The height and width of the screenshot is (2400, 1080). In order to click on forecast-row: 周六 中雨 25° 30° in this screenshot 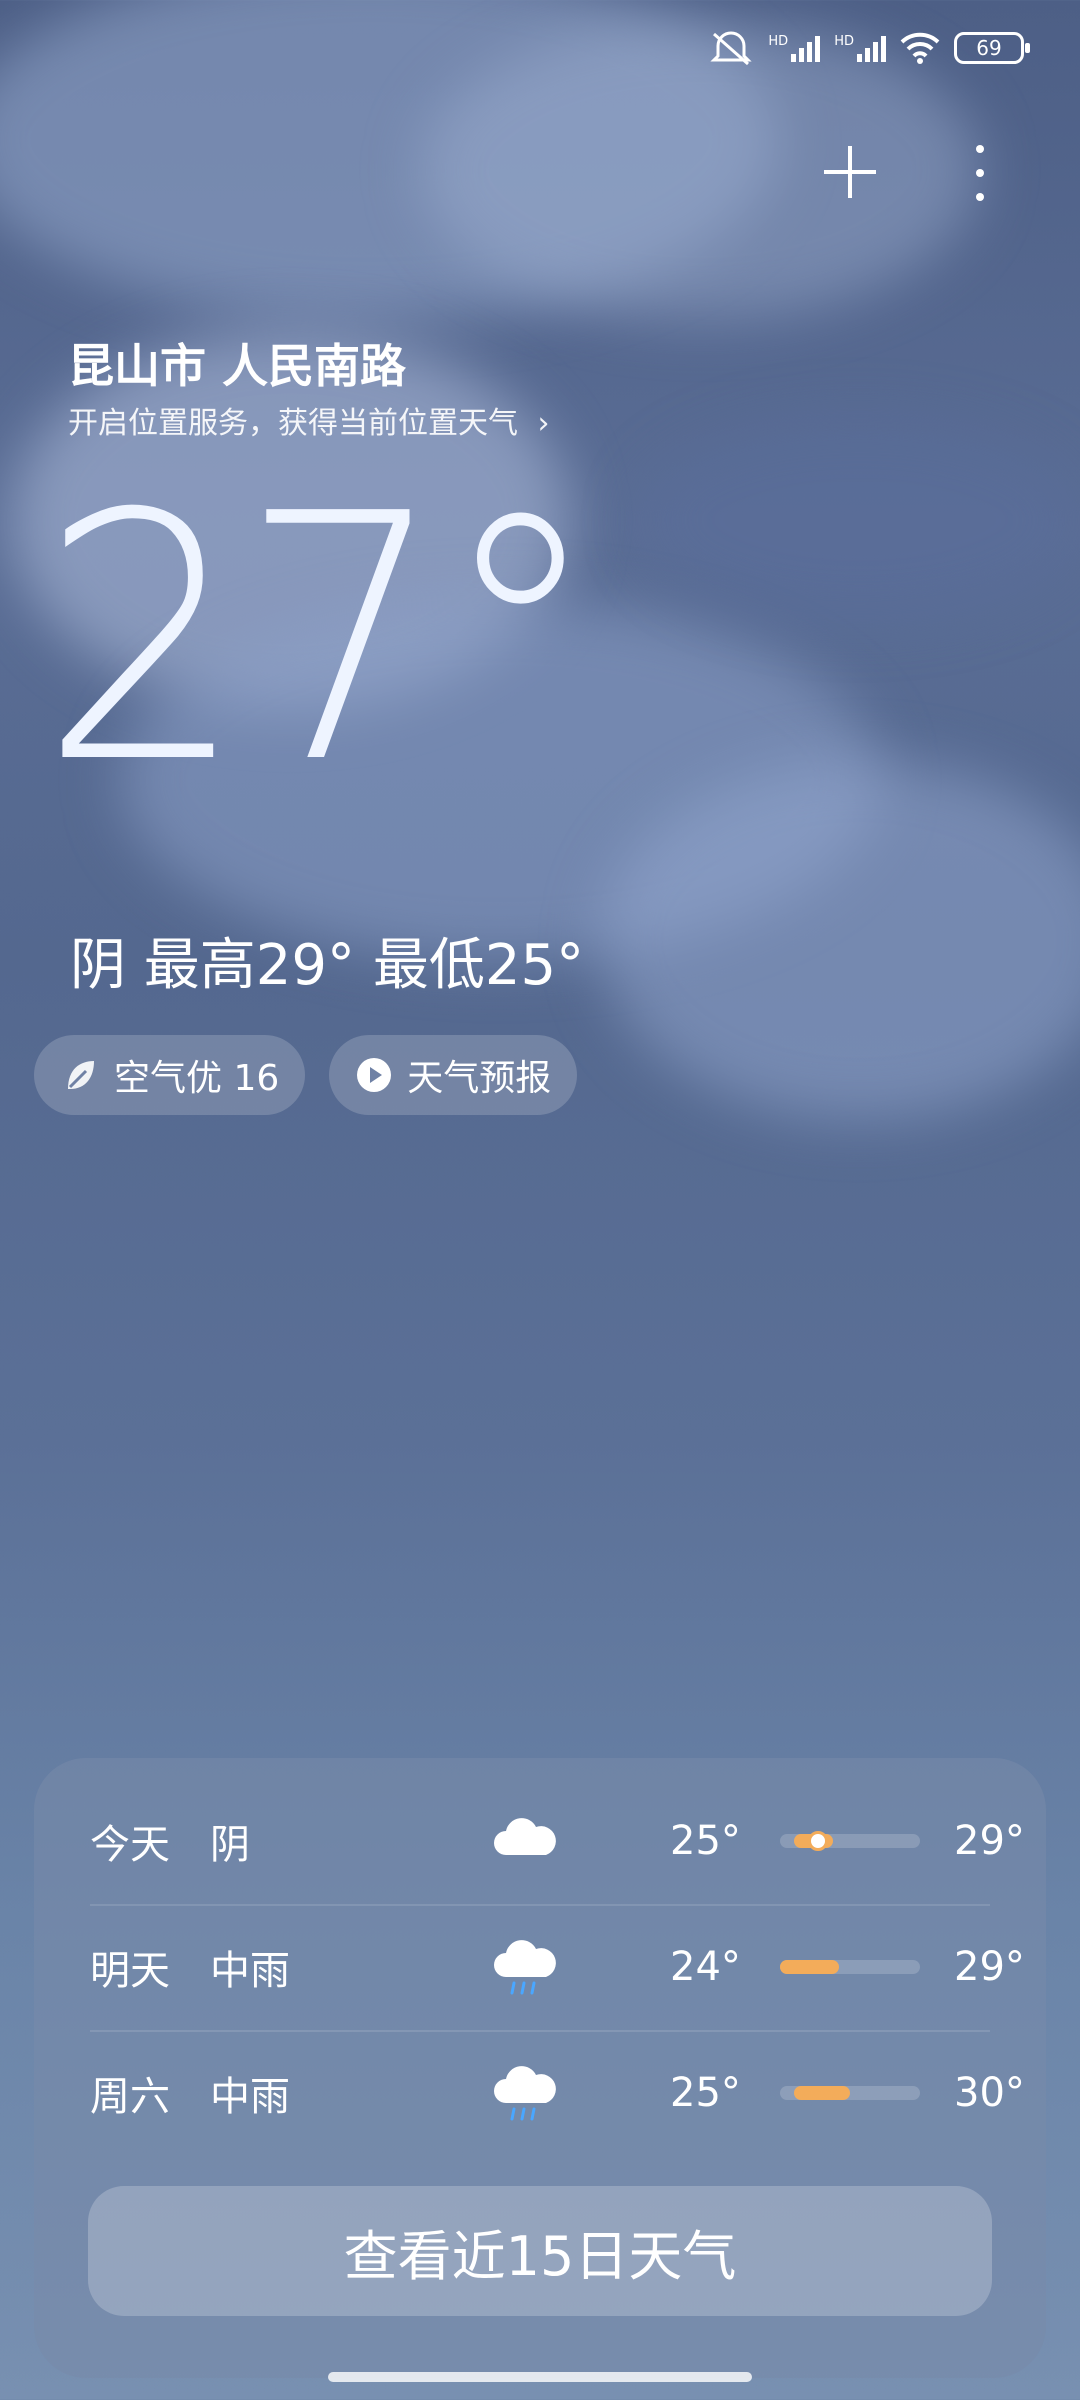, I will do `click(557, 2093)`.